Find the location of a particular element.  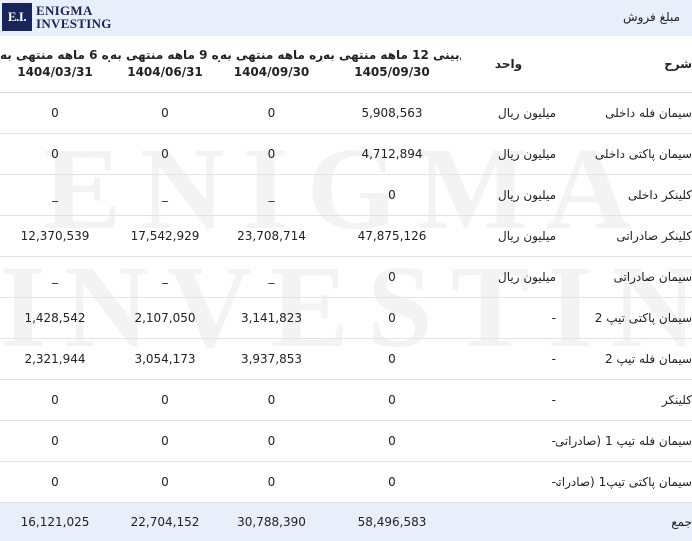

cell-name: کلینکر داخلی is located at coordinates (624, 195).